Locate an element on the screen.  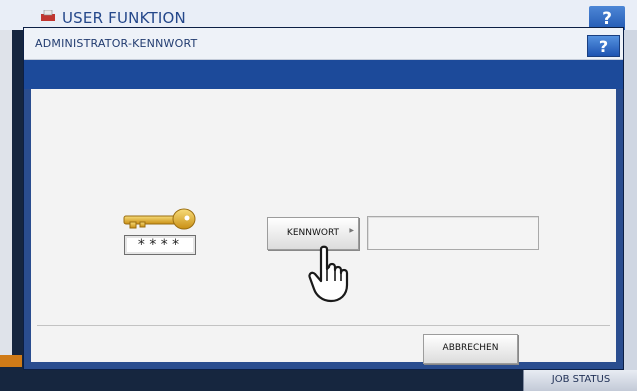
background-left-edge is located at coordinates (6, 192).